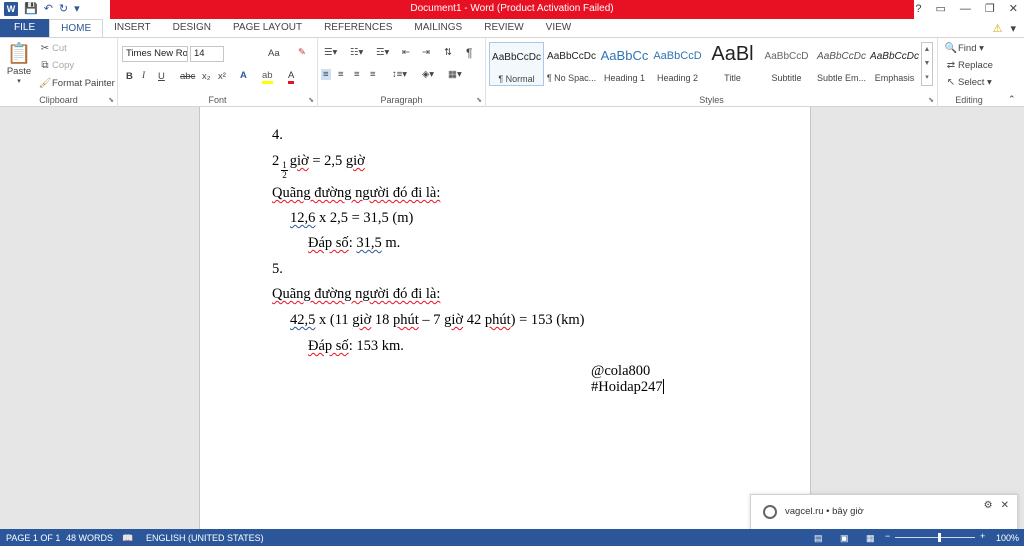 This screenshot has width=1024, height=546. I want to click on save-icon: 💾, so click(31, 9).